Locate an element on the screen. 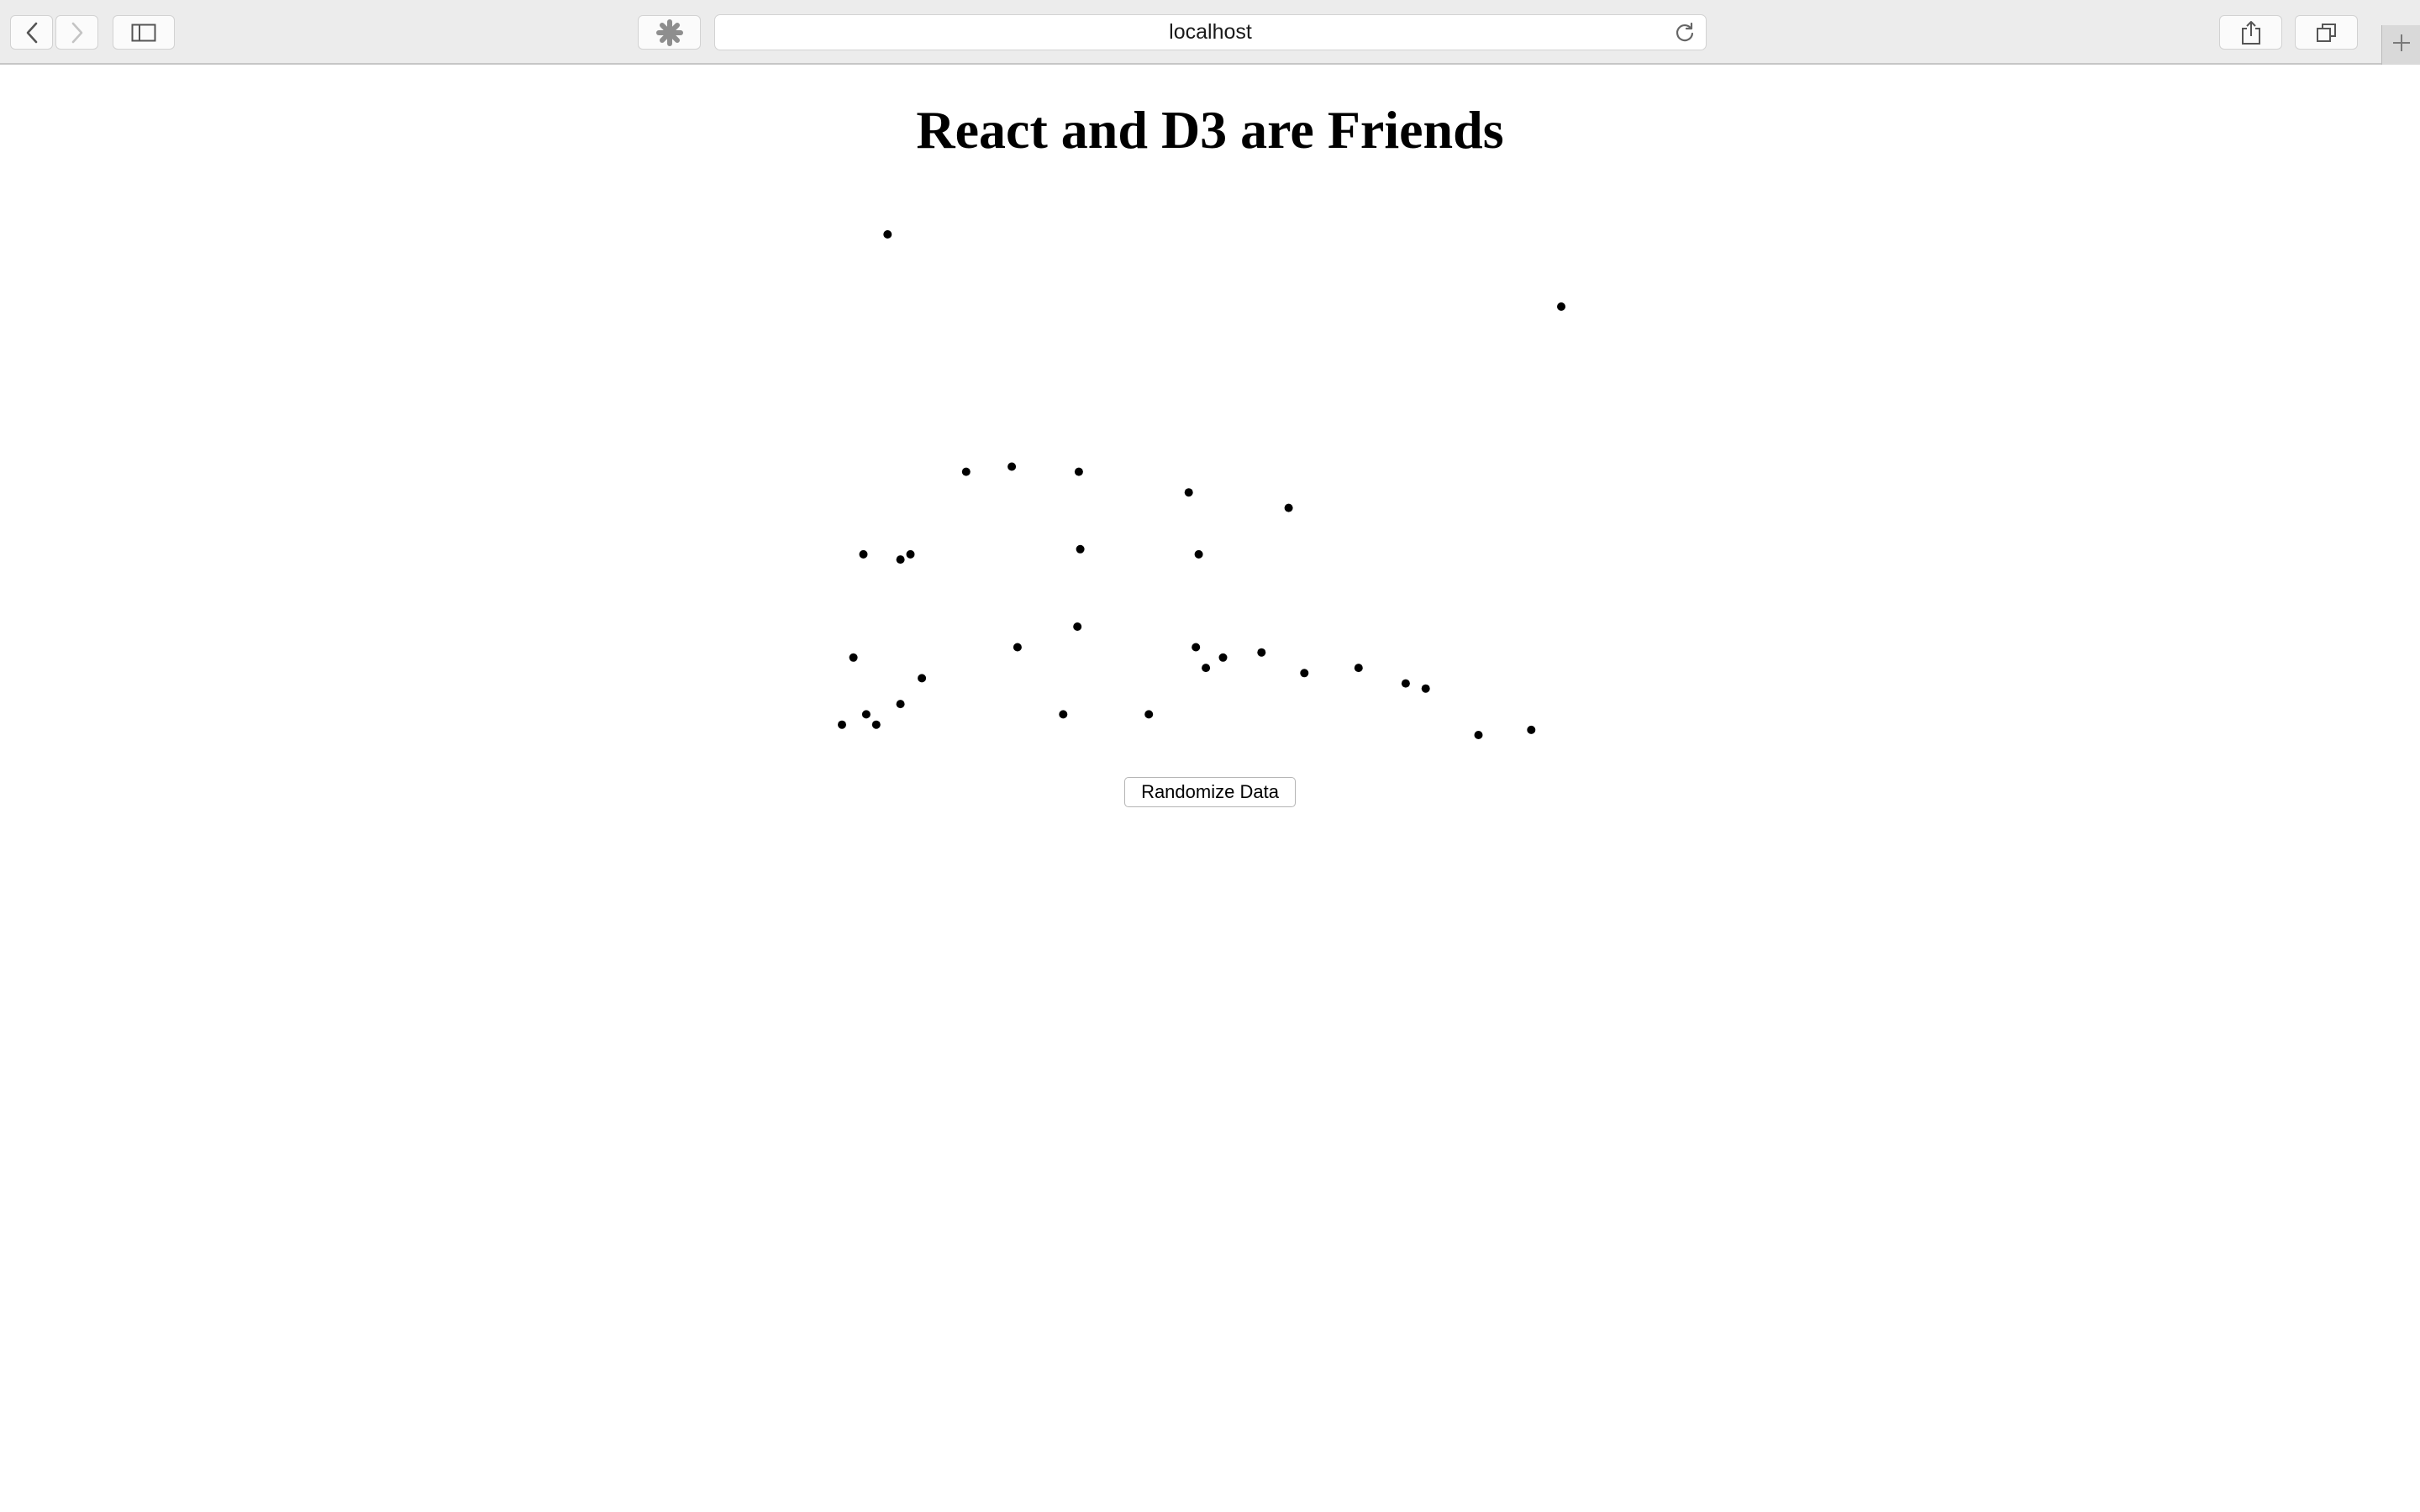  randomize-data-button: Randomize Data is located at coordinates (1210, 792).